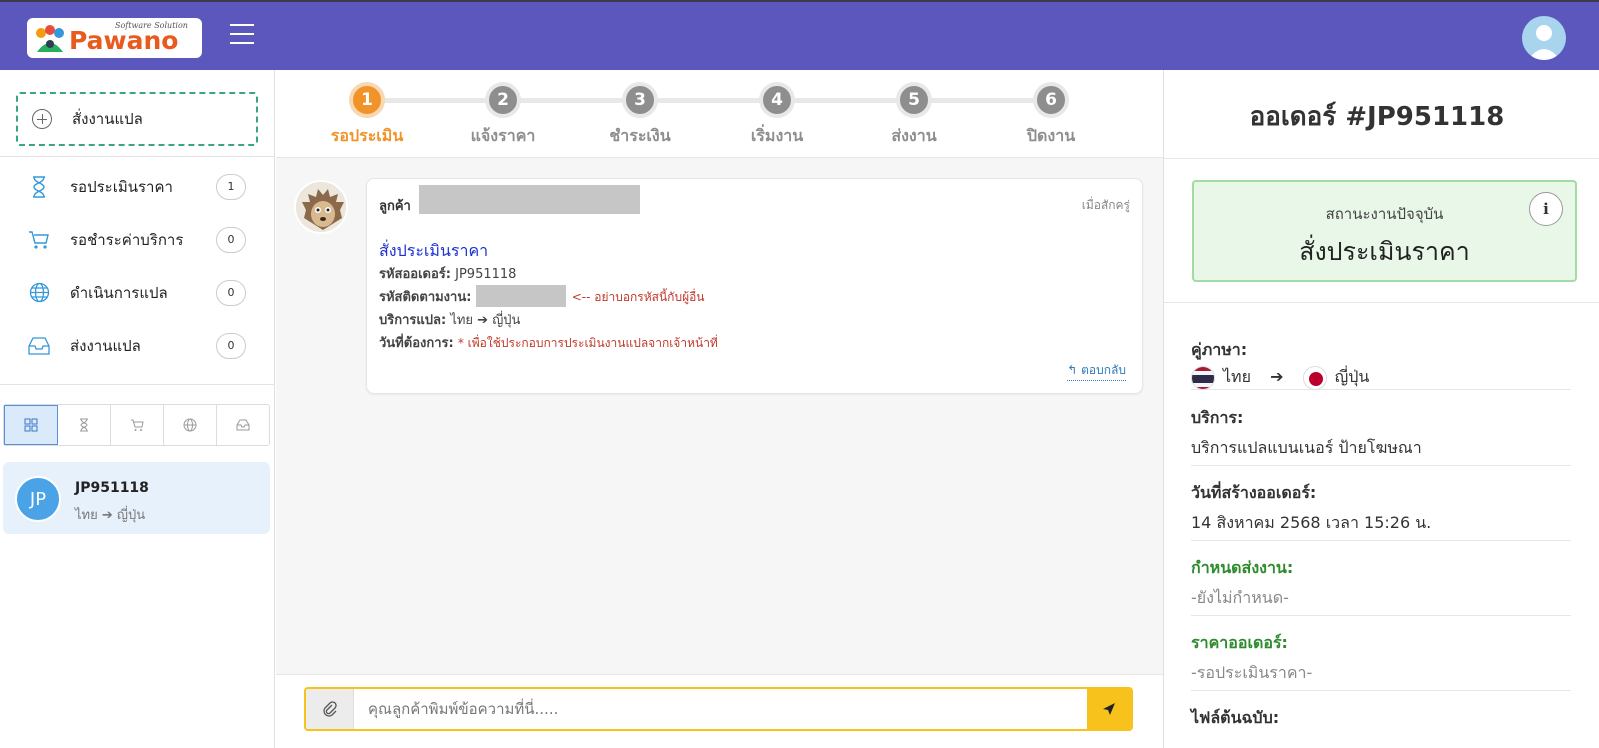  I want to click on user-avatar, so click(1544, 38).